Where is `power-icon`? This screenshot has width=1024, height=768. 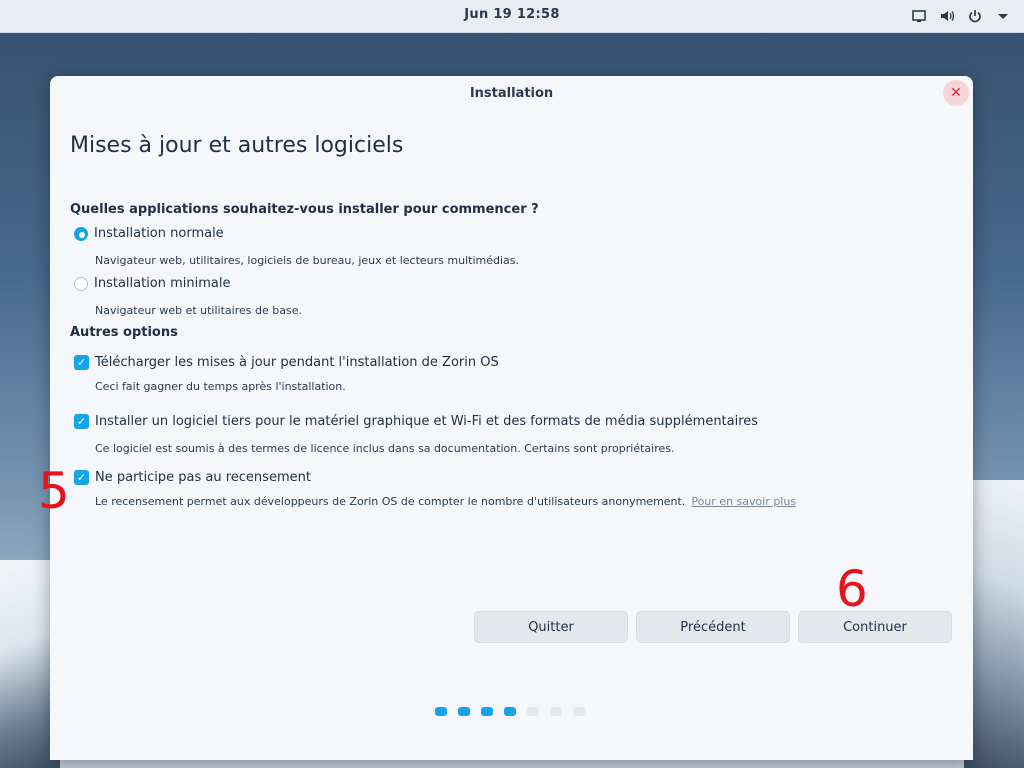
power-icon is located at coordinates (975, 16).